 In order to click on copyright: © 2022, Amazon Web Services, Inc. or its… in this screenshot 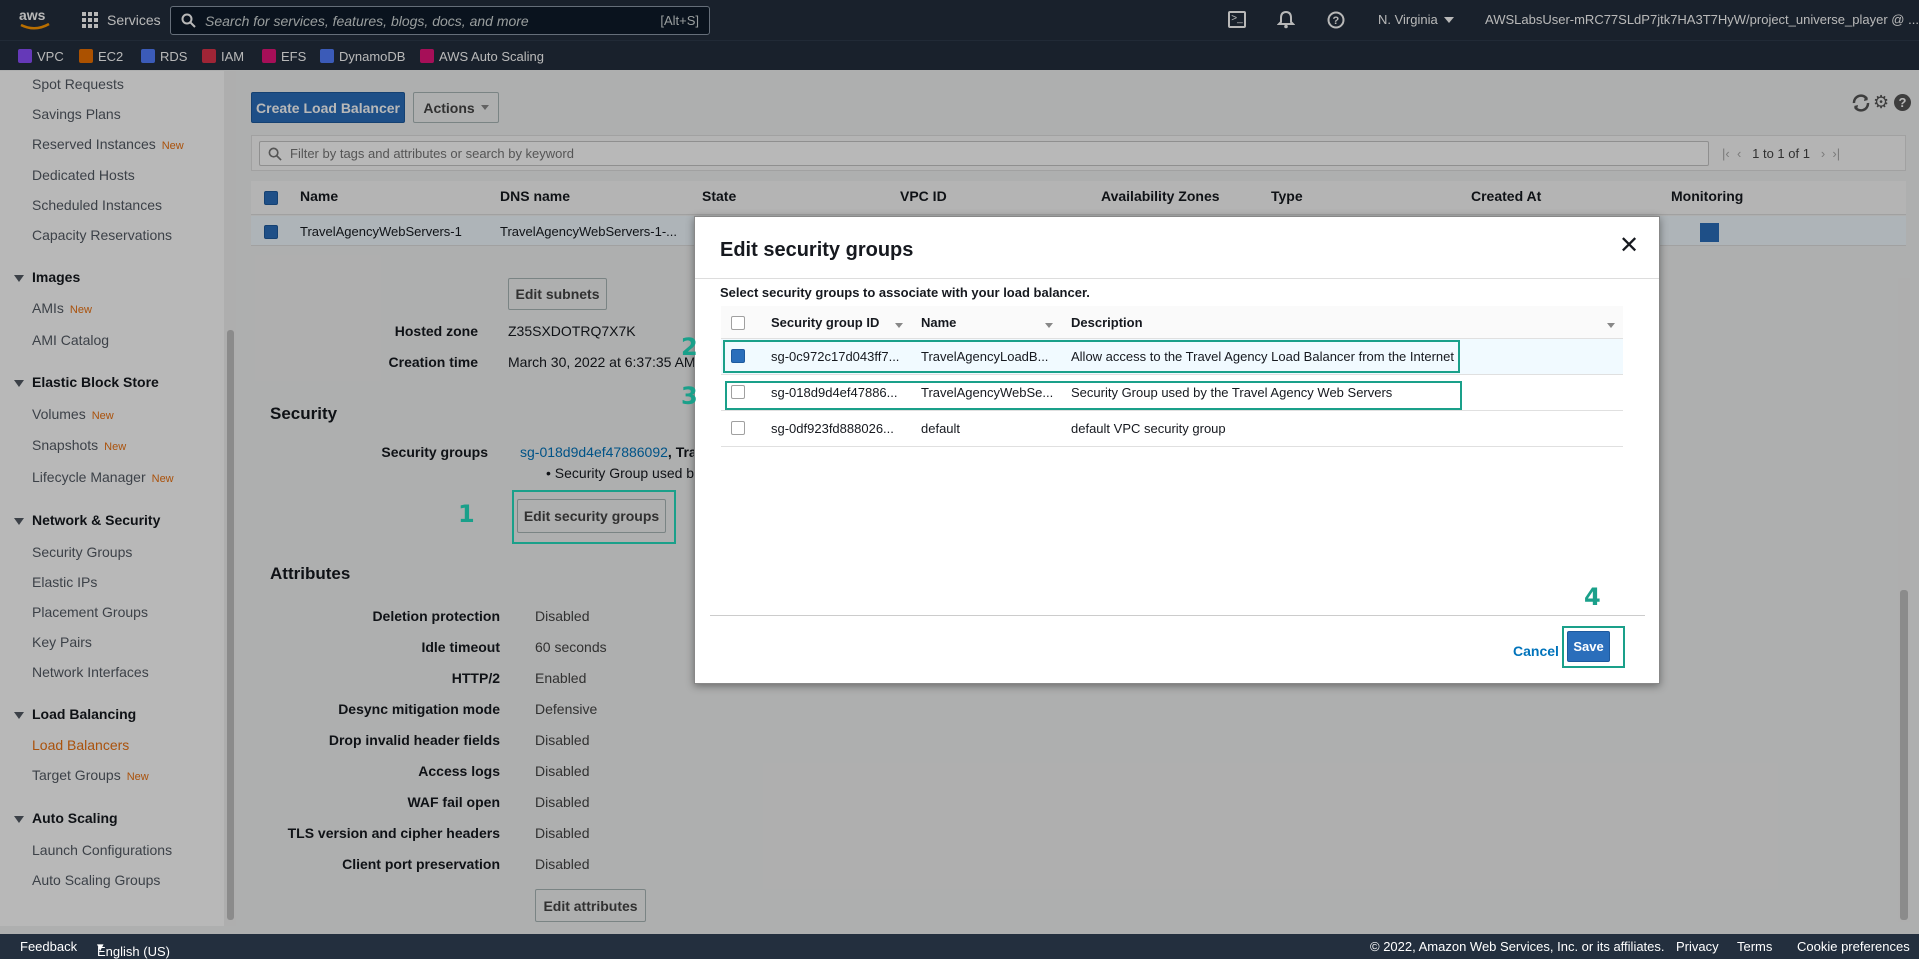, I will do `click(1517, 946)`.